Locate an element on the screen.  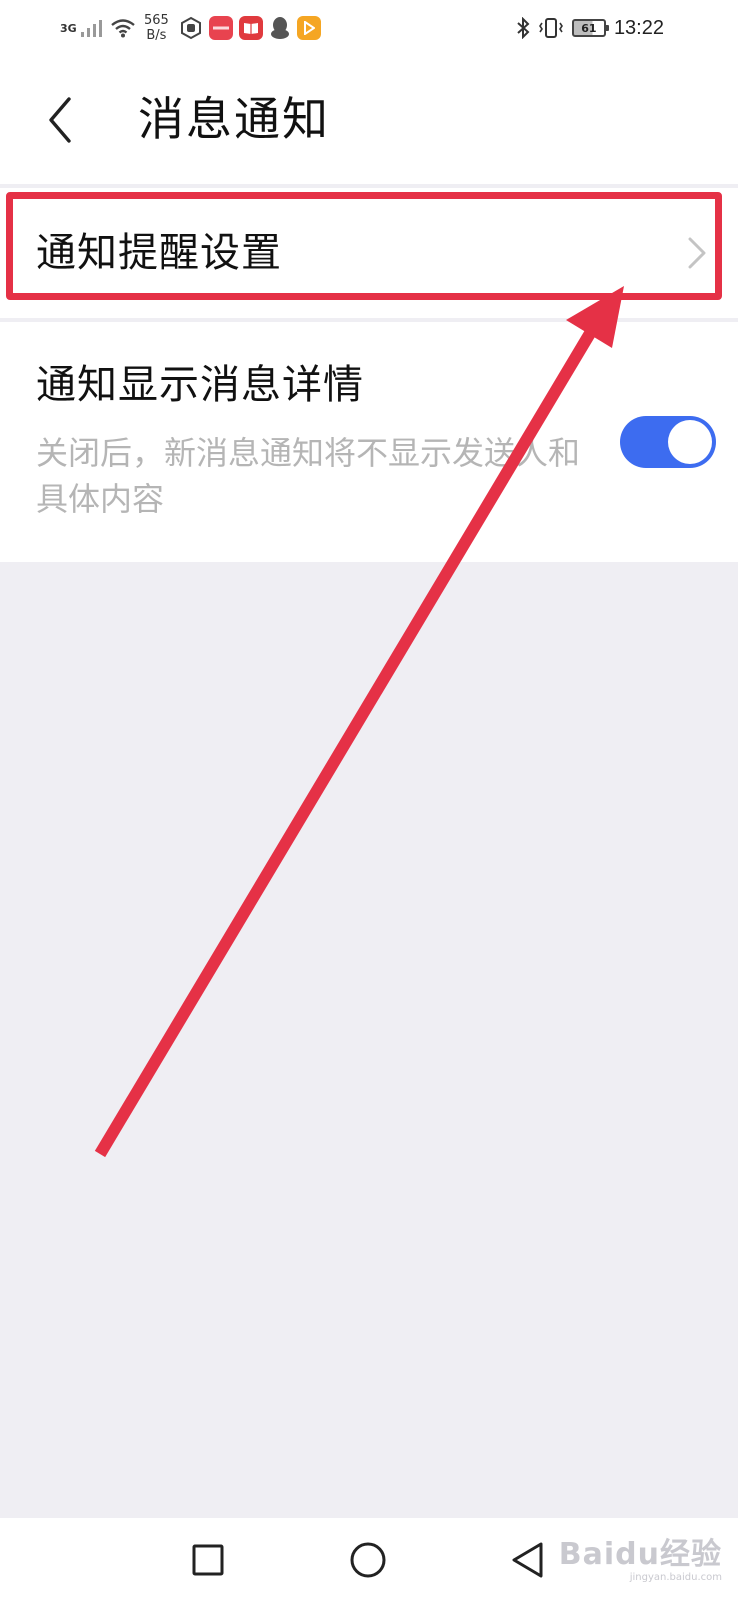
title-bar: 消息通知 is located at coordinates (369, 120).